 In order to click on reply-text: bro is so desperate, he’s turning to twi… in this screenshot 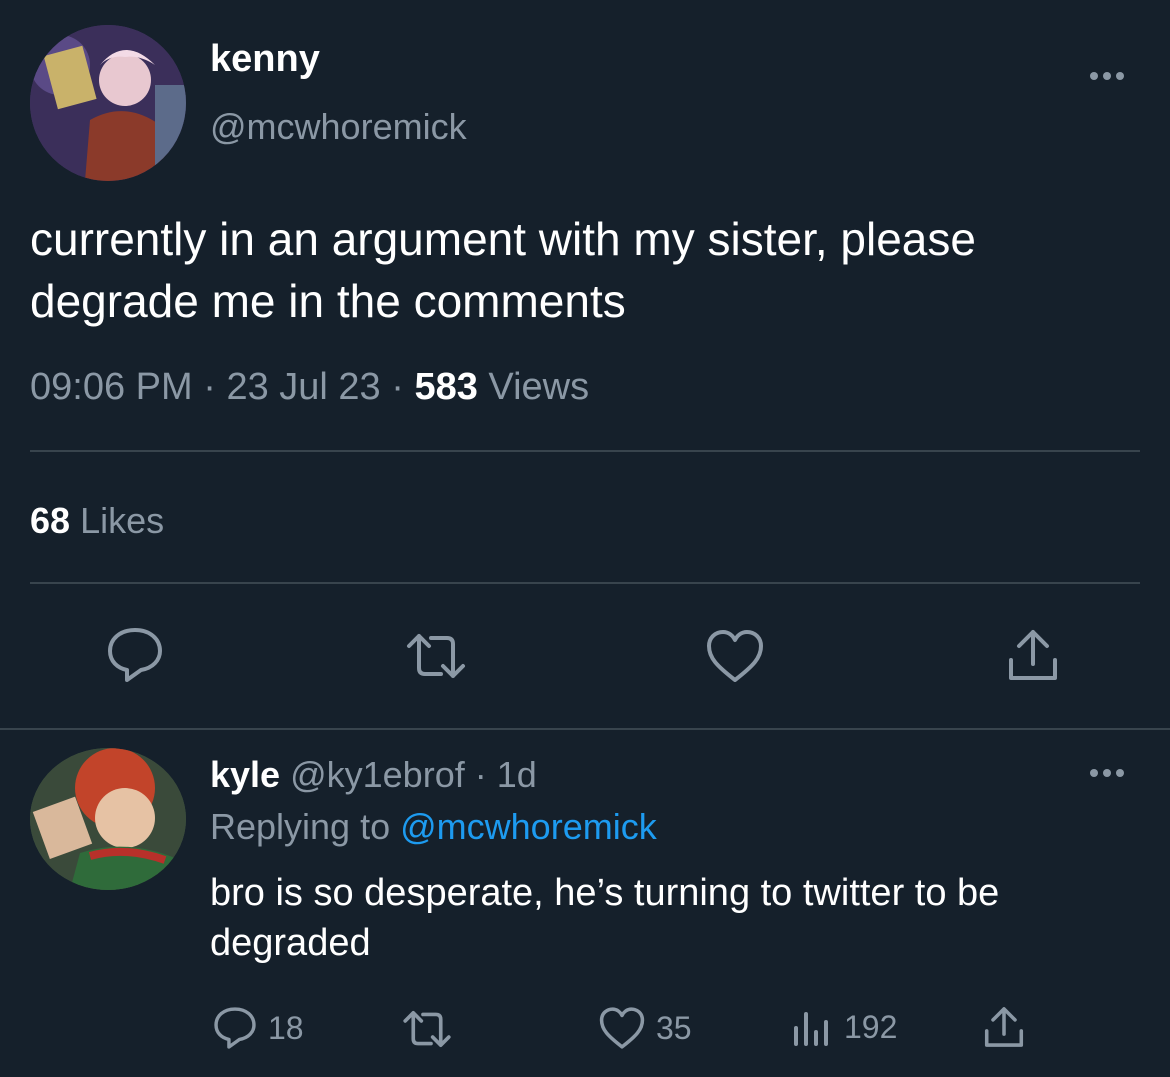, I will do `click(605, 918)`.